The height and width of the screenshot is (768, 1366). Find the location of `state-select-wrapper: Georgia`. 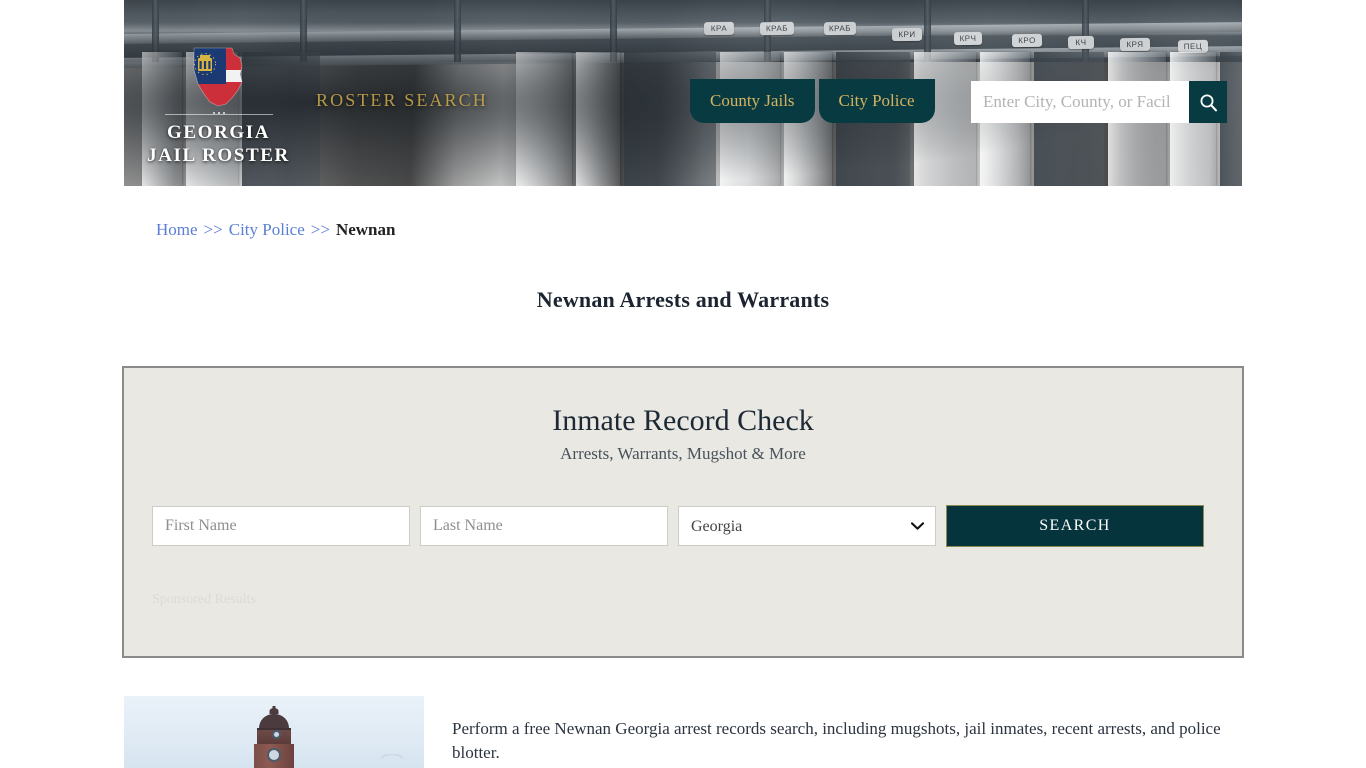

state-select-wrapper: Georgia is located at coordinates (807, 526).